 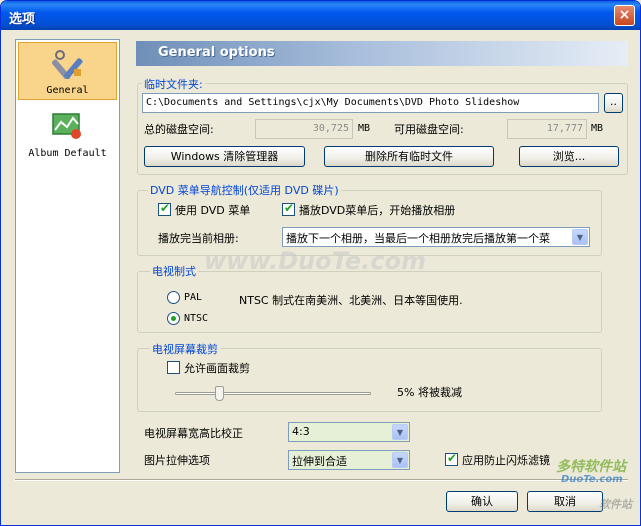 What do you see at coordinates (506, 460) in the screenshot?
I see `flicker-filter-label: 应用防止闪烁滤镜` at bounding box center [506, 460].